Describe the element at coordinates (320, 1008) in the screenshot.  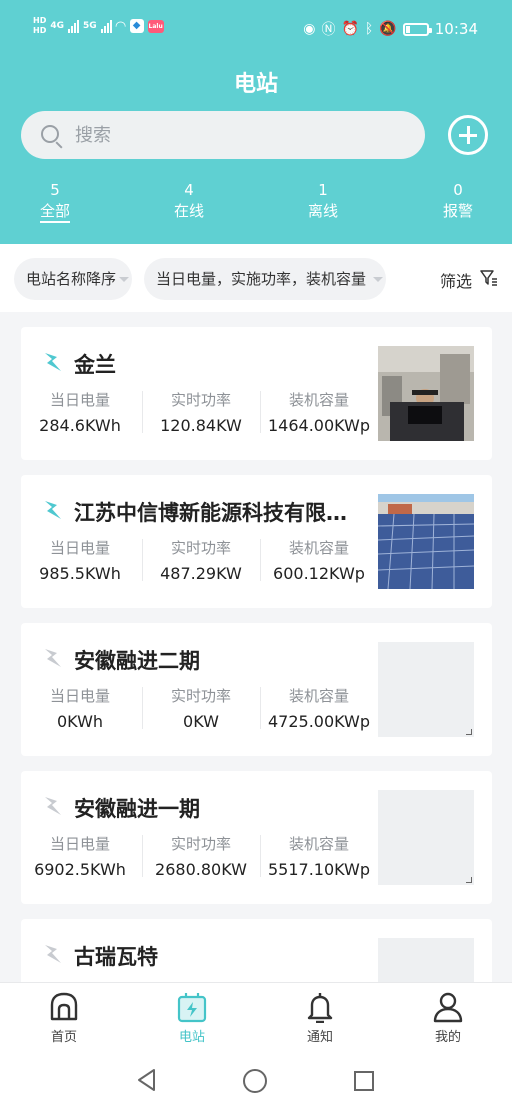
I see `bell-icon` at that location.